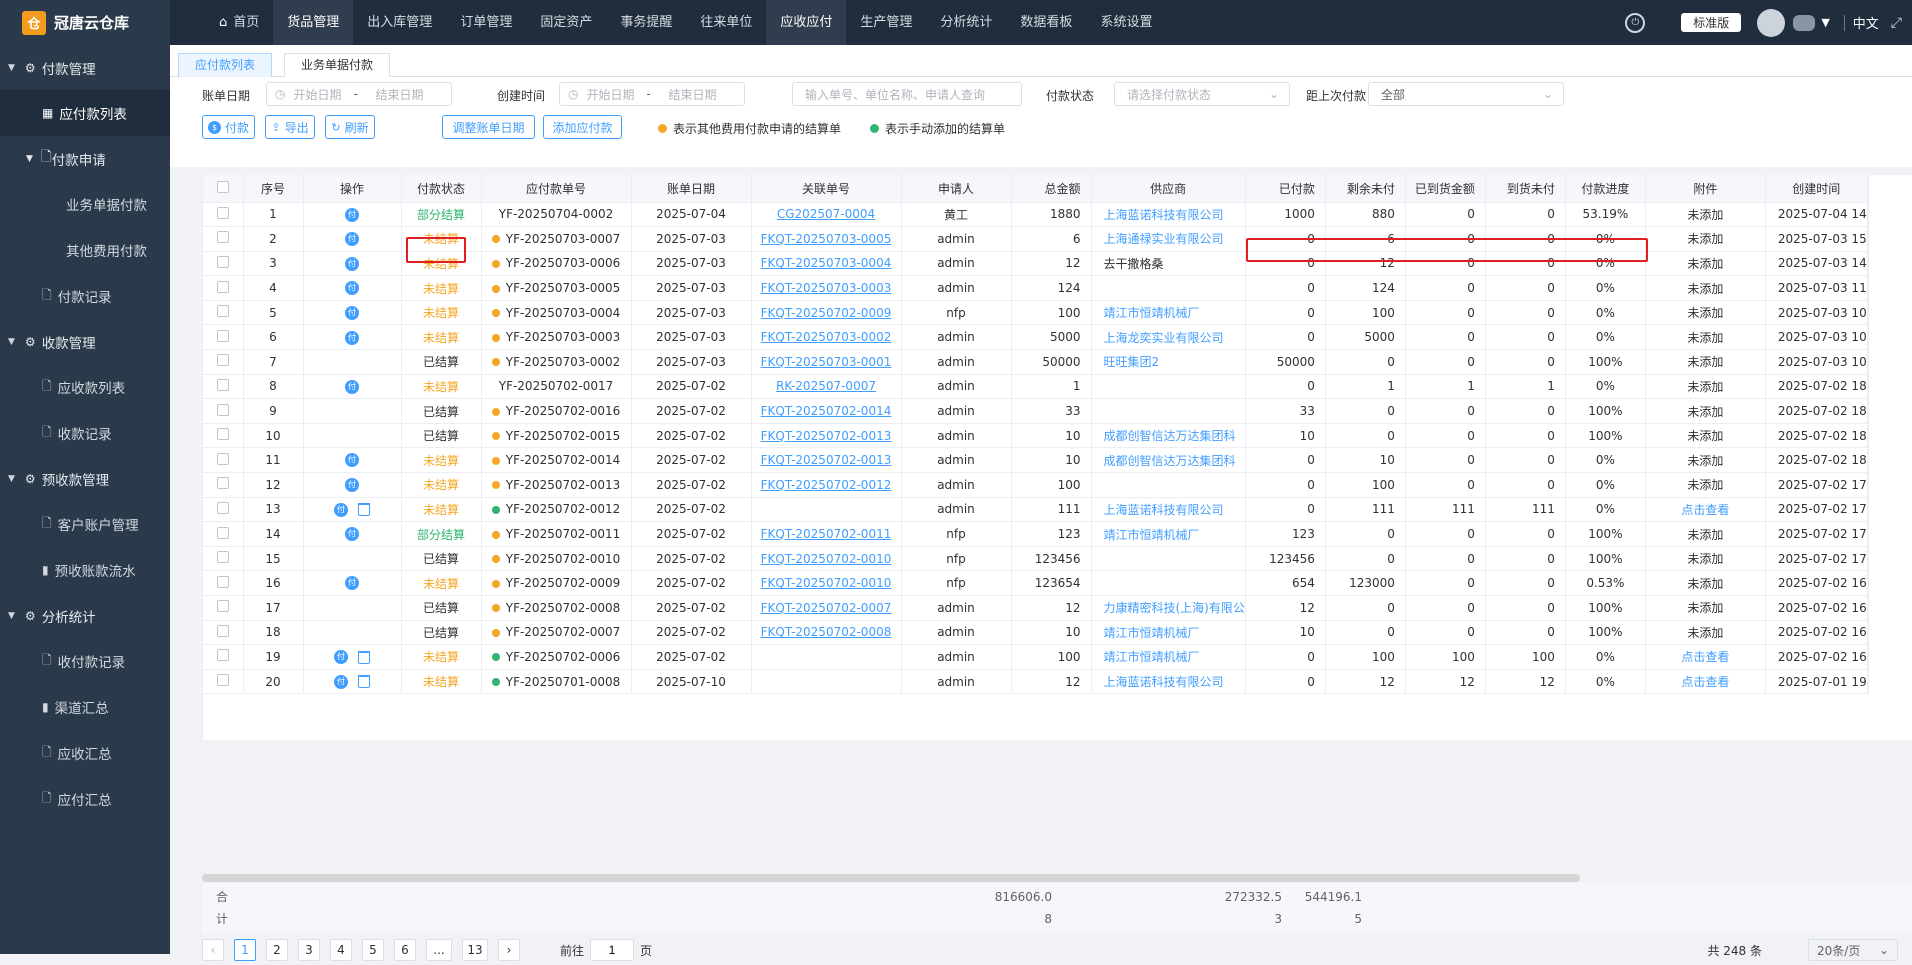  I want to click on sidebar-item-pay-request: ▼ 🗋 付款申请, so click(85, 158).